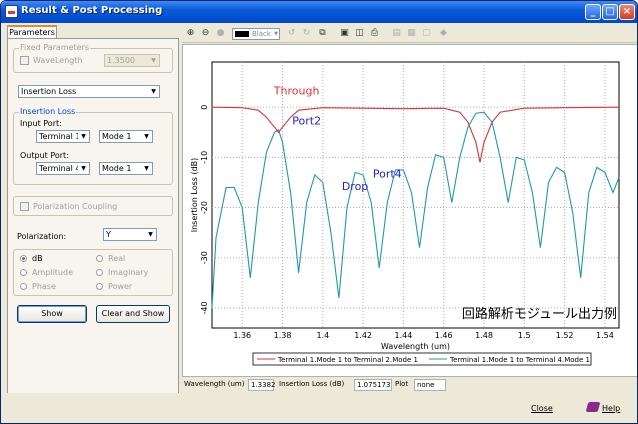 This screenshot has width=638, height=424. What do you see at coordinates (92, 10) in the screenshot?
I see `window-title: Result & Post Processing` at bounding box center [92, 10].